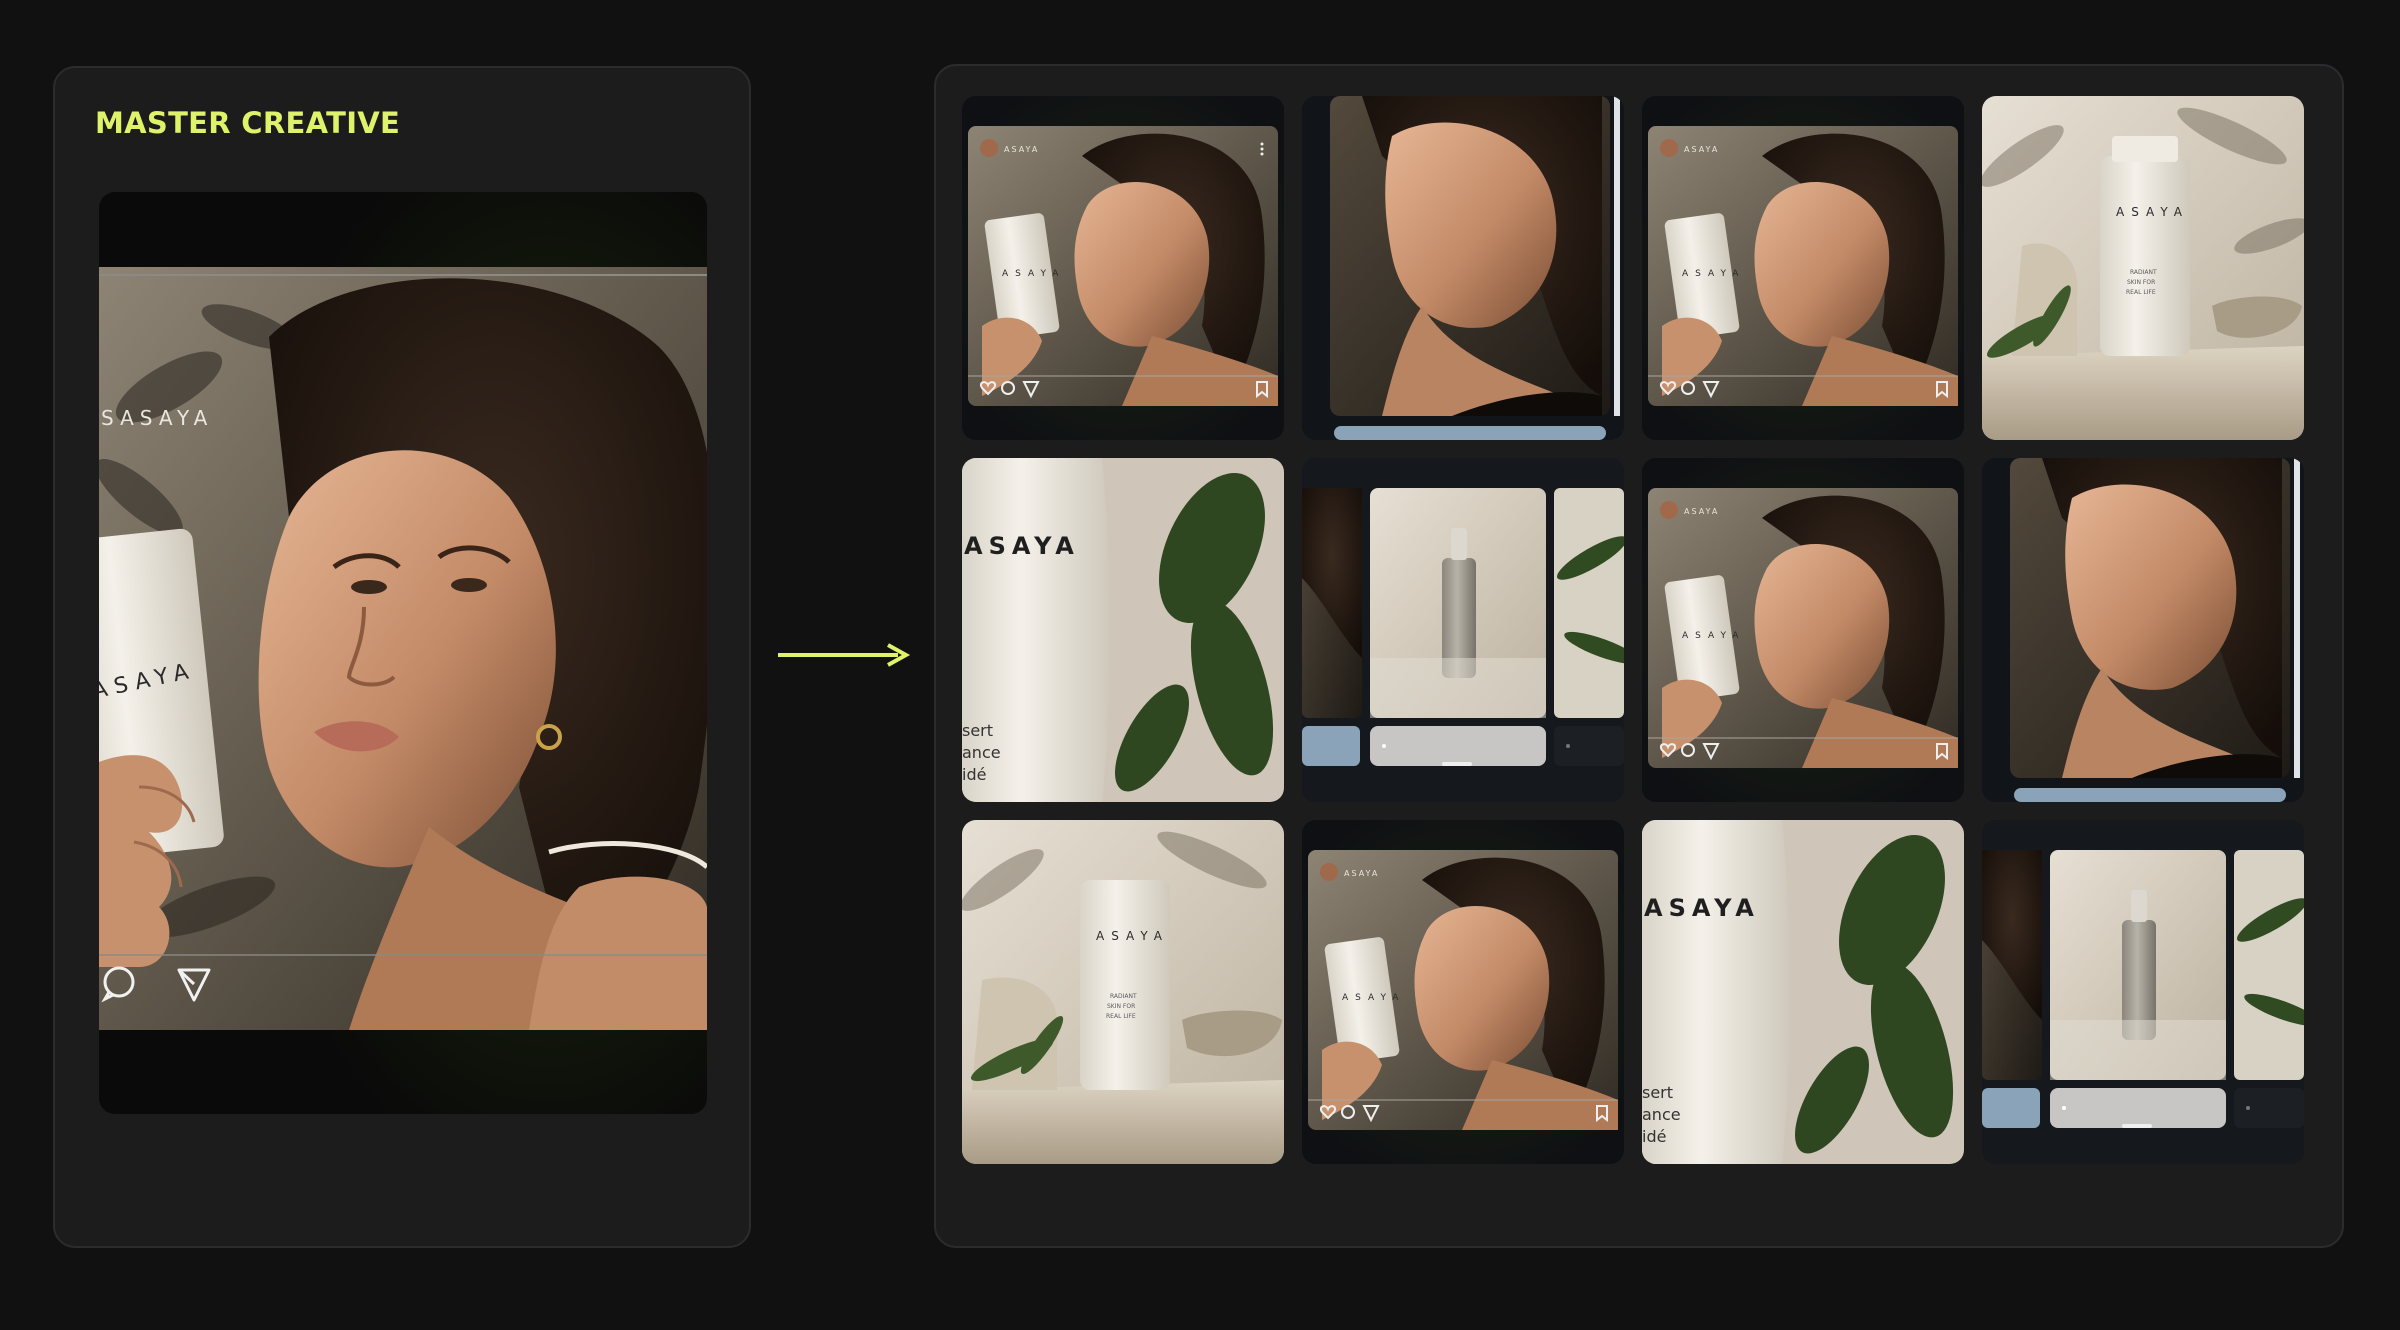 The height and width of the screenshot is (1330, 2400). Describe the element at coordinates (118, 984) in the screenshot. I see `chat-bubble-icon` at that location.